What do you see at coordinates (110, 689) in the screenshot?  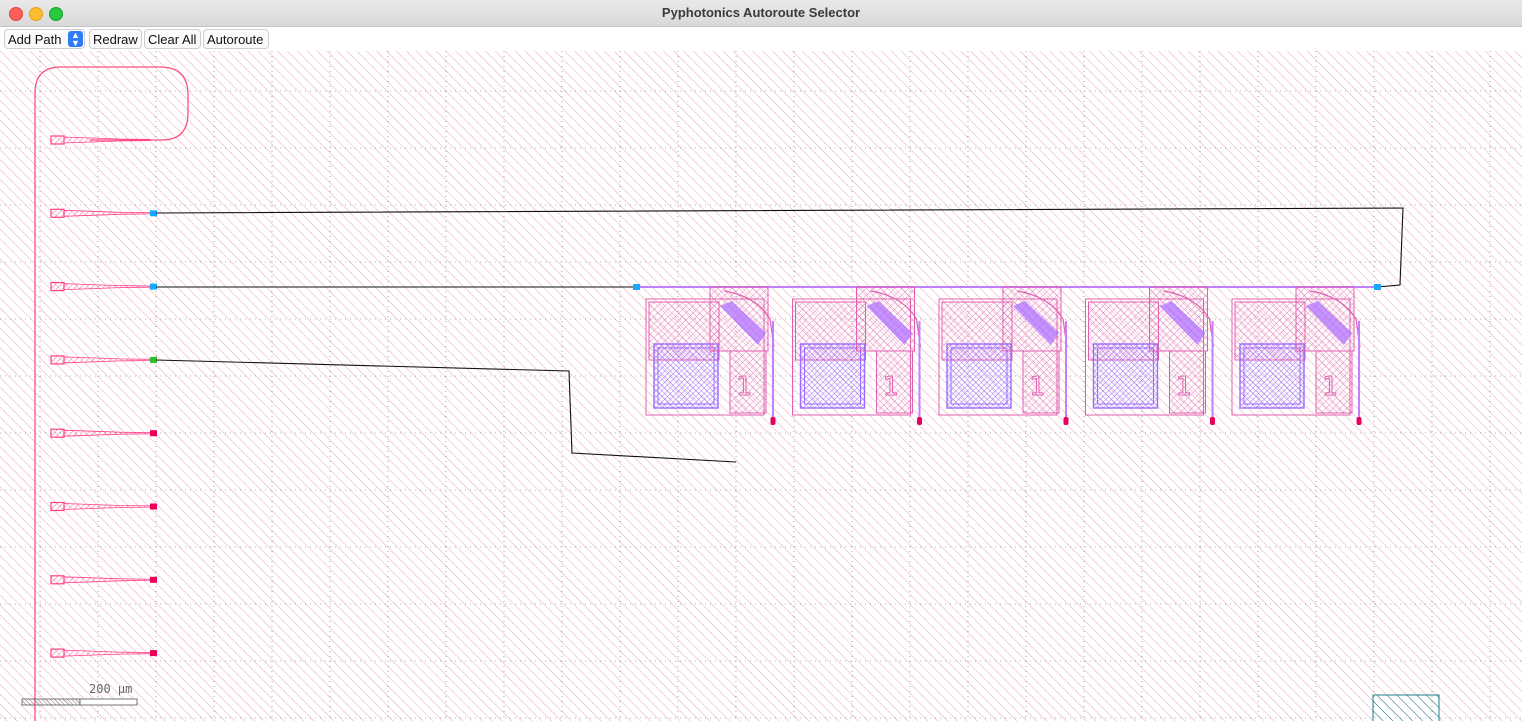 I see `scale-bar-label: 200 µm` at bounding box center [110, 689].